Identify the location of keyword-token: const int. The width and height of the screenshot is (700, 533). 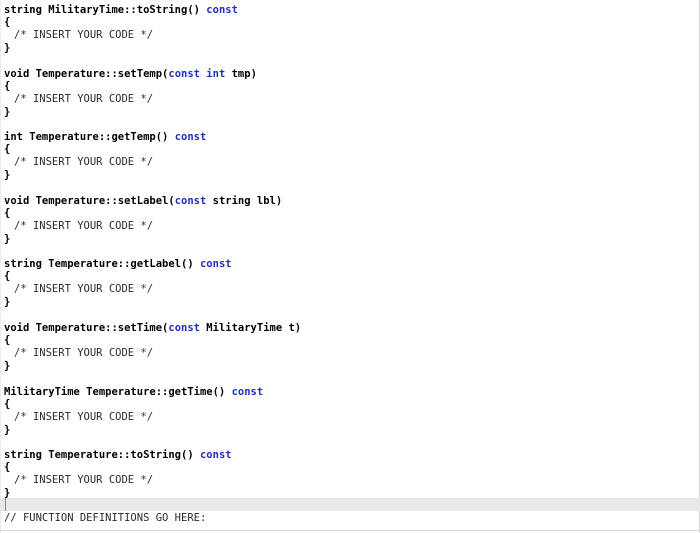
(197, 73).